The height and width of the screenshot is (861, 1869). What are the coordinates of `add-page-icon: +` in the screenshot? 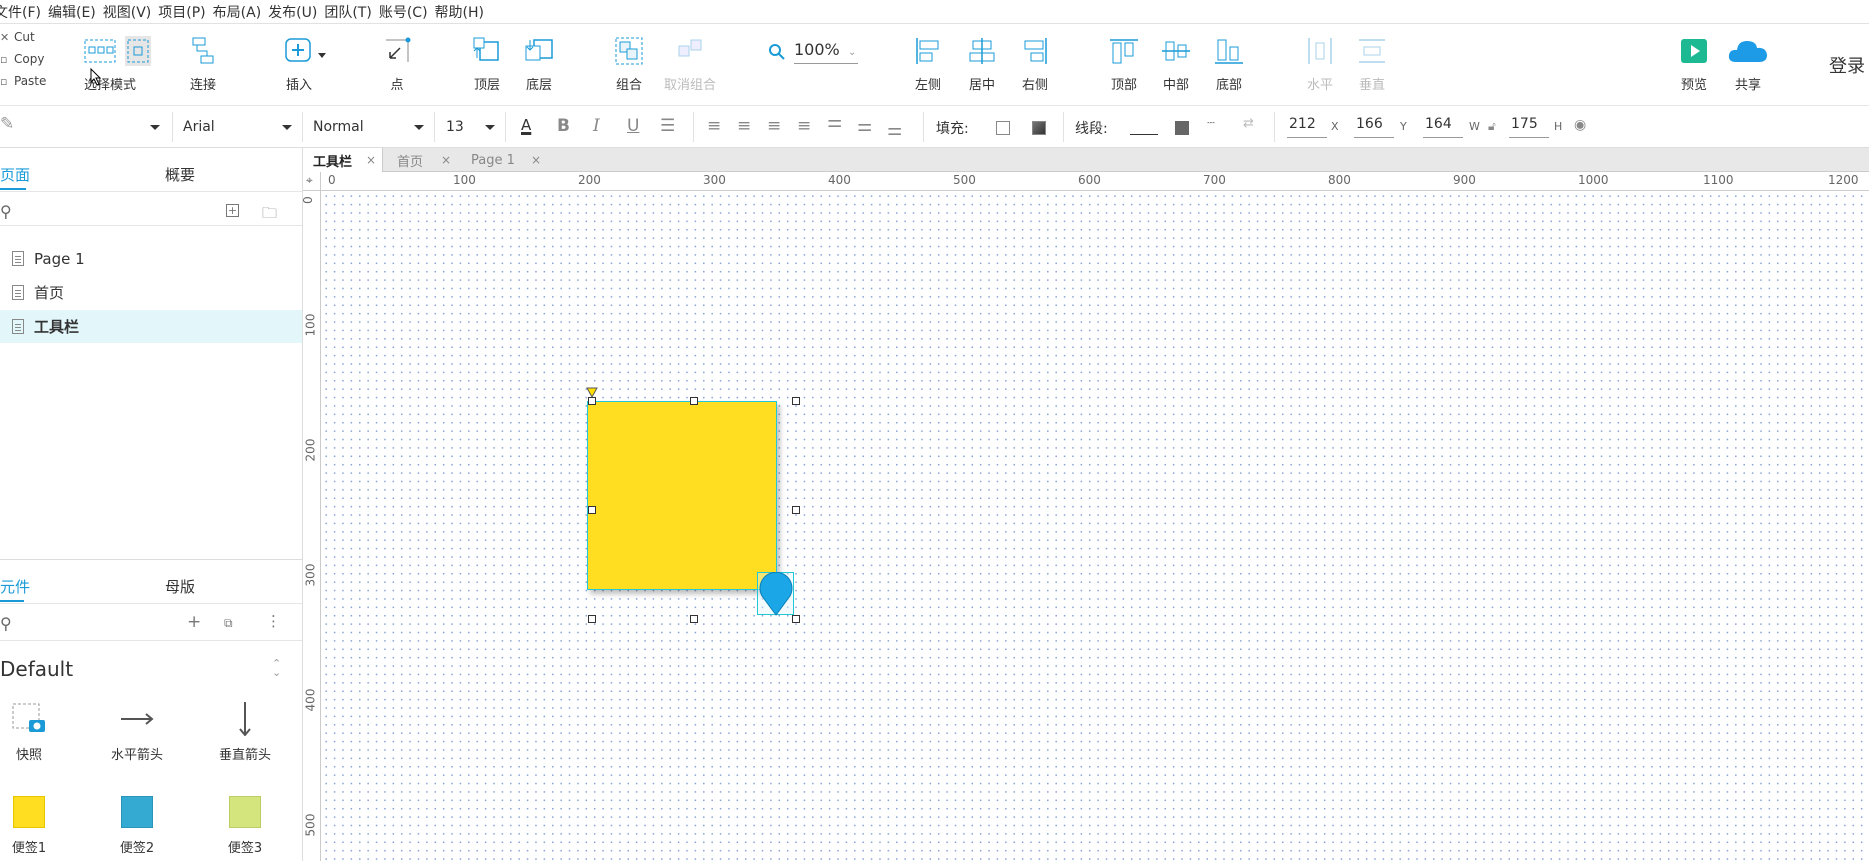 It's located at (232, 210).